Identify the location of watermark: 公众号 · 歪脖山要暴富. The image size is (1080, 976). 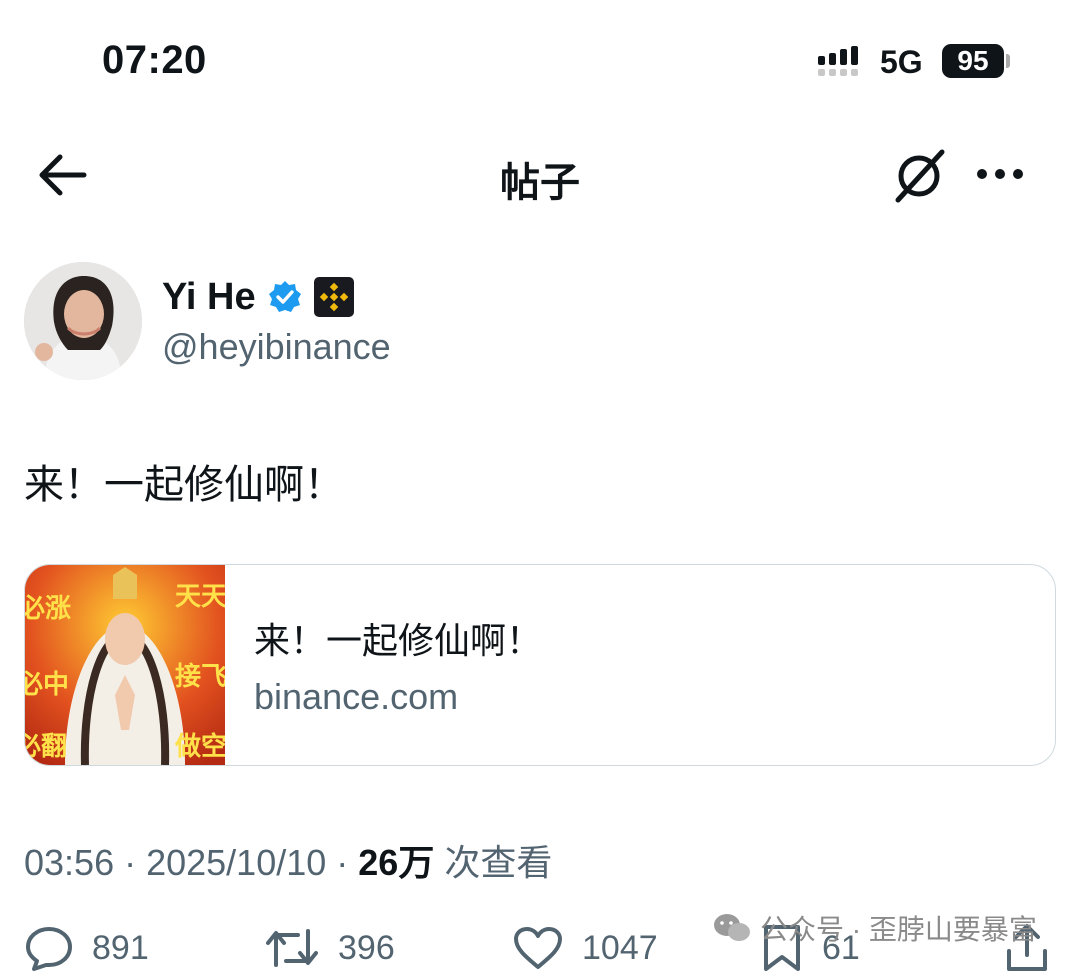
(874, 928).